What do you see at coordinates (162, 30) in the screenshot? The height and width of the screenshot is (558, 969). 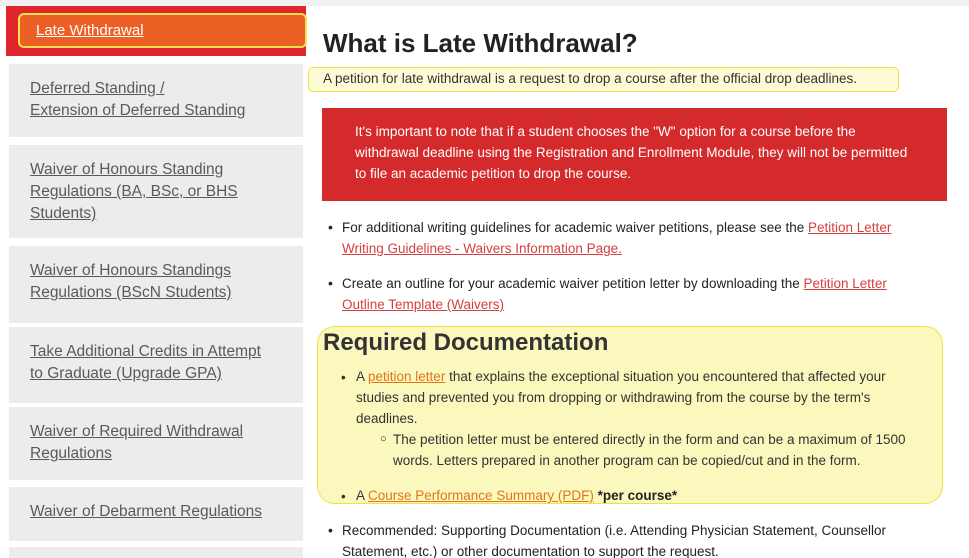 I see `sidebar-item-late-withdrawal: Late Withdrawal` at bounding box center [162, 30].